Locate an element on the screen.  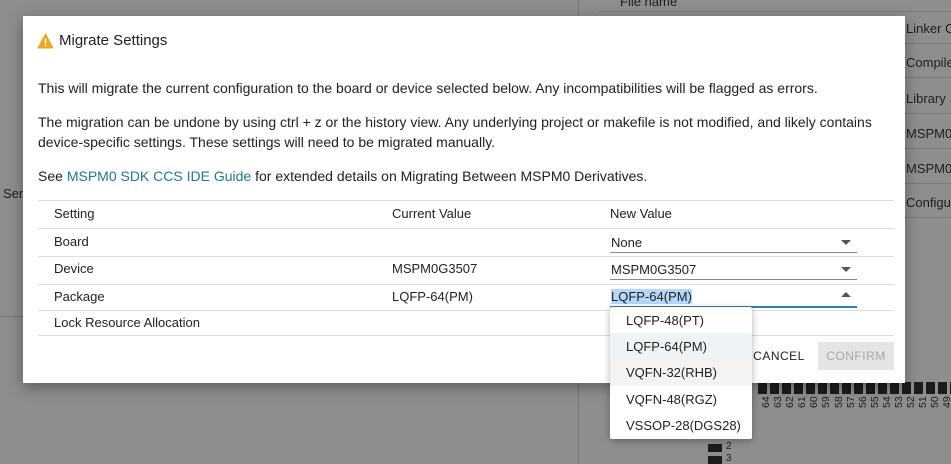
package-option-hovered: VQFN-32(RHB) is located at coordinates (681, 373).